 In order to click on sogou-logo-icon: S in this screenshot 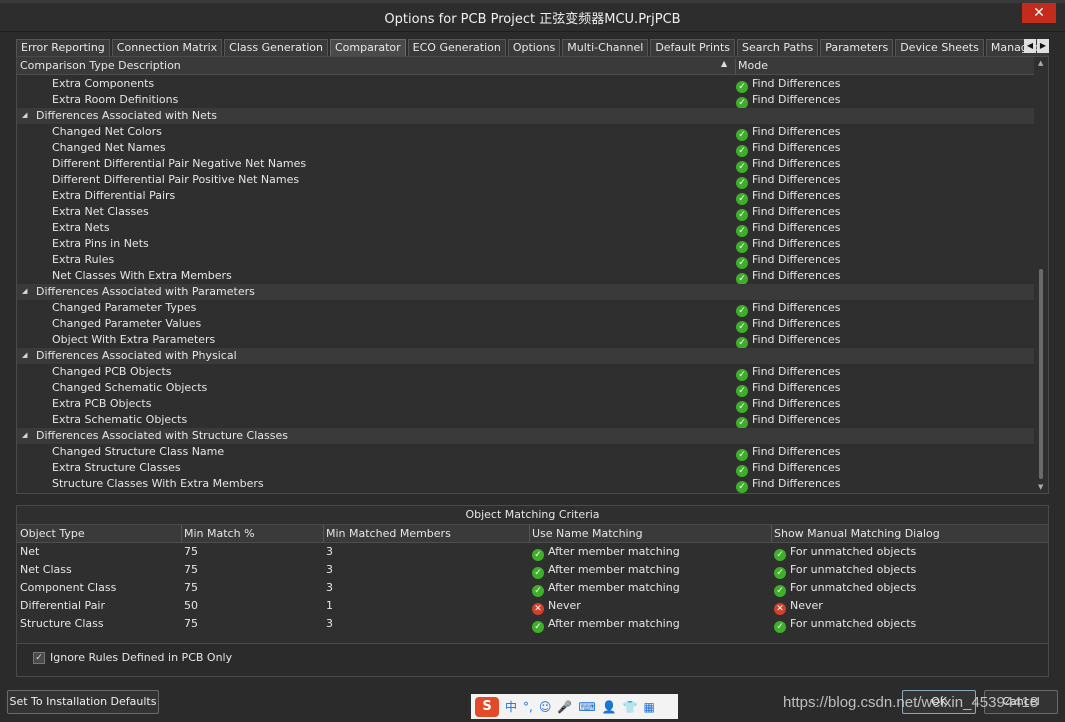, I will do `click(487, 706)`.